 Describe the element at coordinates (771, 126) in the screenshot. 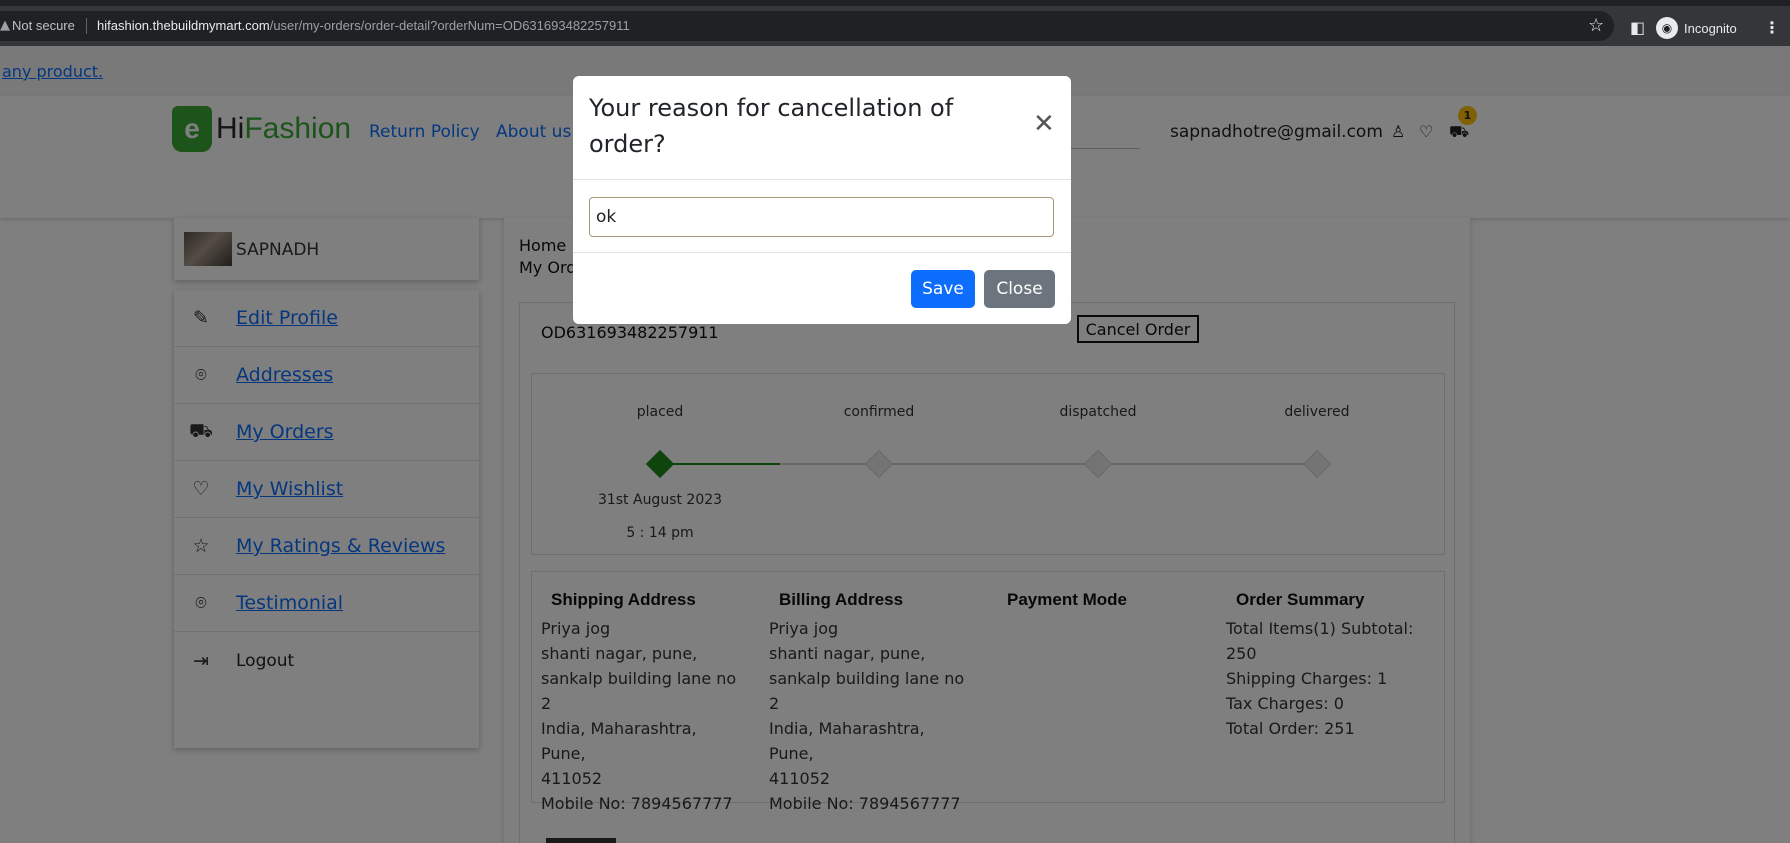

I see `modal-title: Your reason for cancellation of order?` at that location.